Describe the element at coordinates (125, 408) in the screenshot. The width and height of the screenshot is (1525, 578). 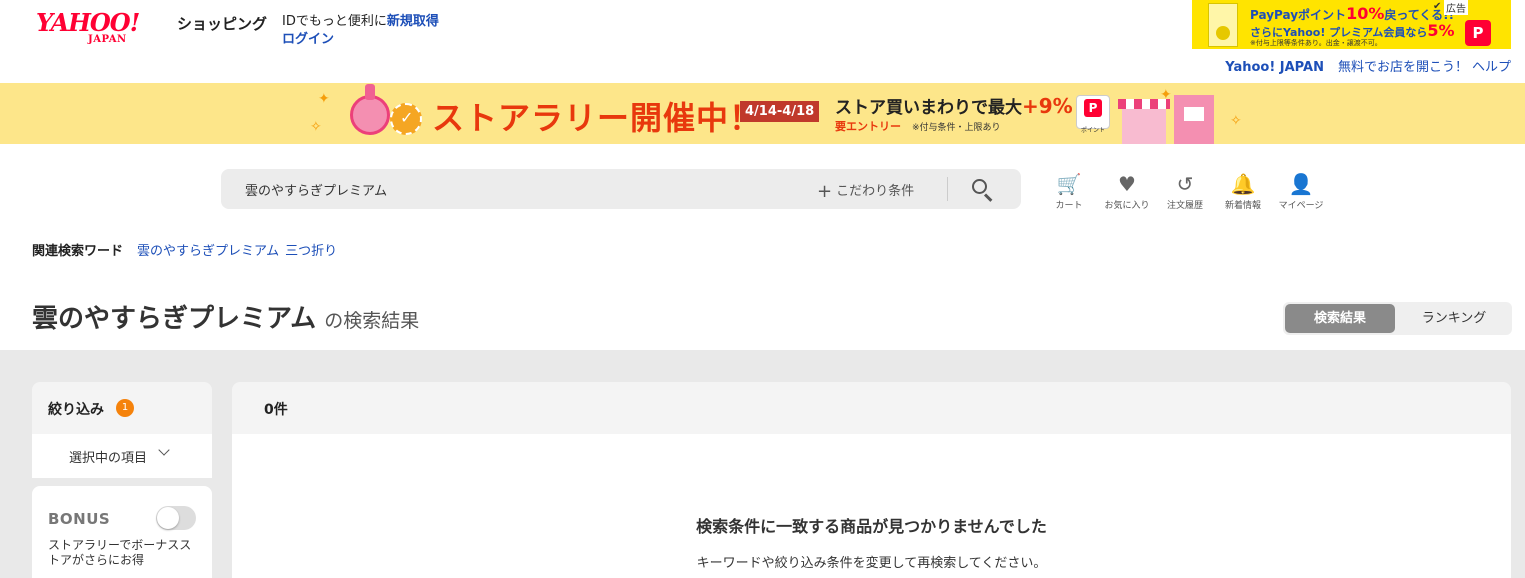
I see `filter-count-badge: 1` at that location.